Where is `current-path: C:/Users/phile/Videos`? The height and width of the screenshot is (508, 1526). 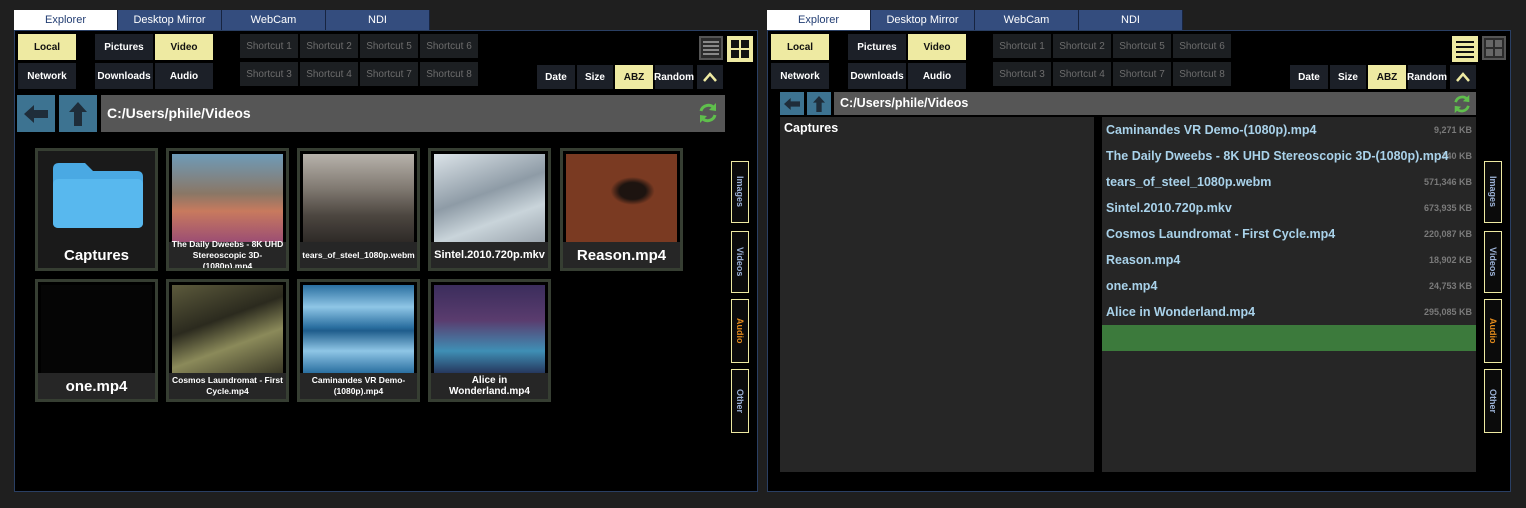 current-path: C:/Users/phile/Videos is located at coordinates (179, 113).